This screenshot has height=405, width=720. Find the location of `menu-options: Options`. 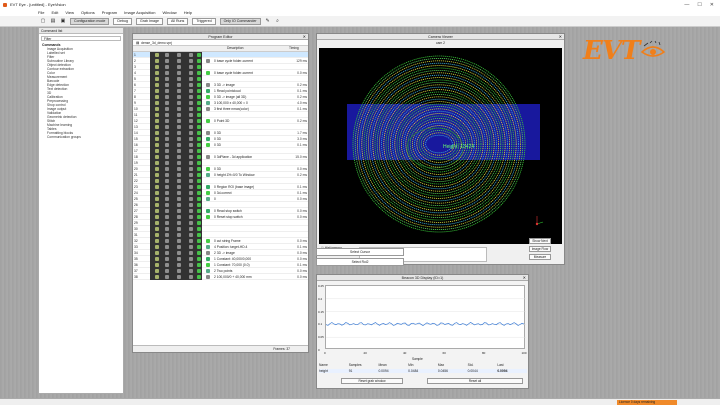

menu-options: Options is located at coordinates (88, 12).